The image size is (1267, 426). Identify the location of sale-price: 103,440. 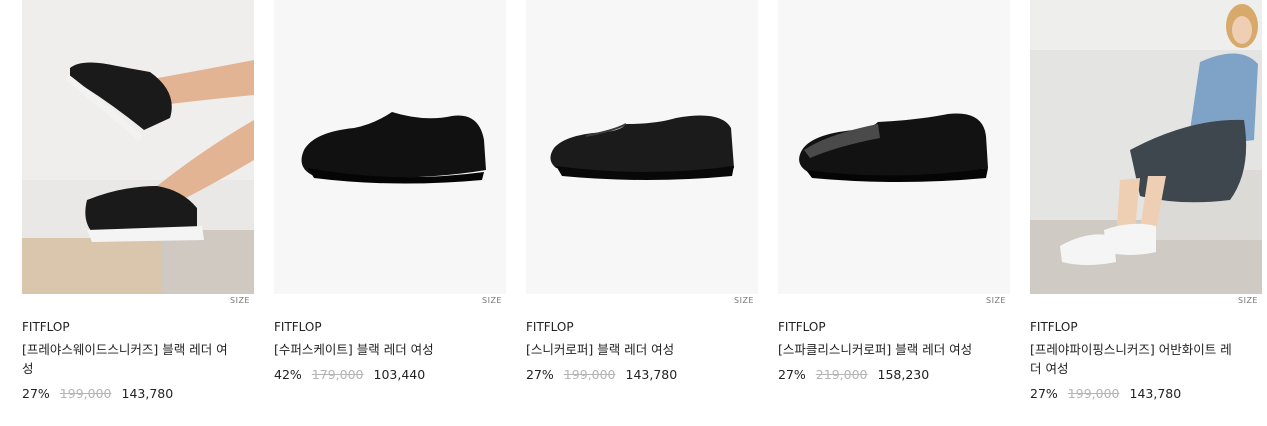
(399, 374).